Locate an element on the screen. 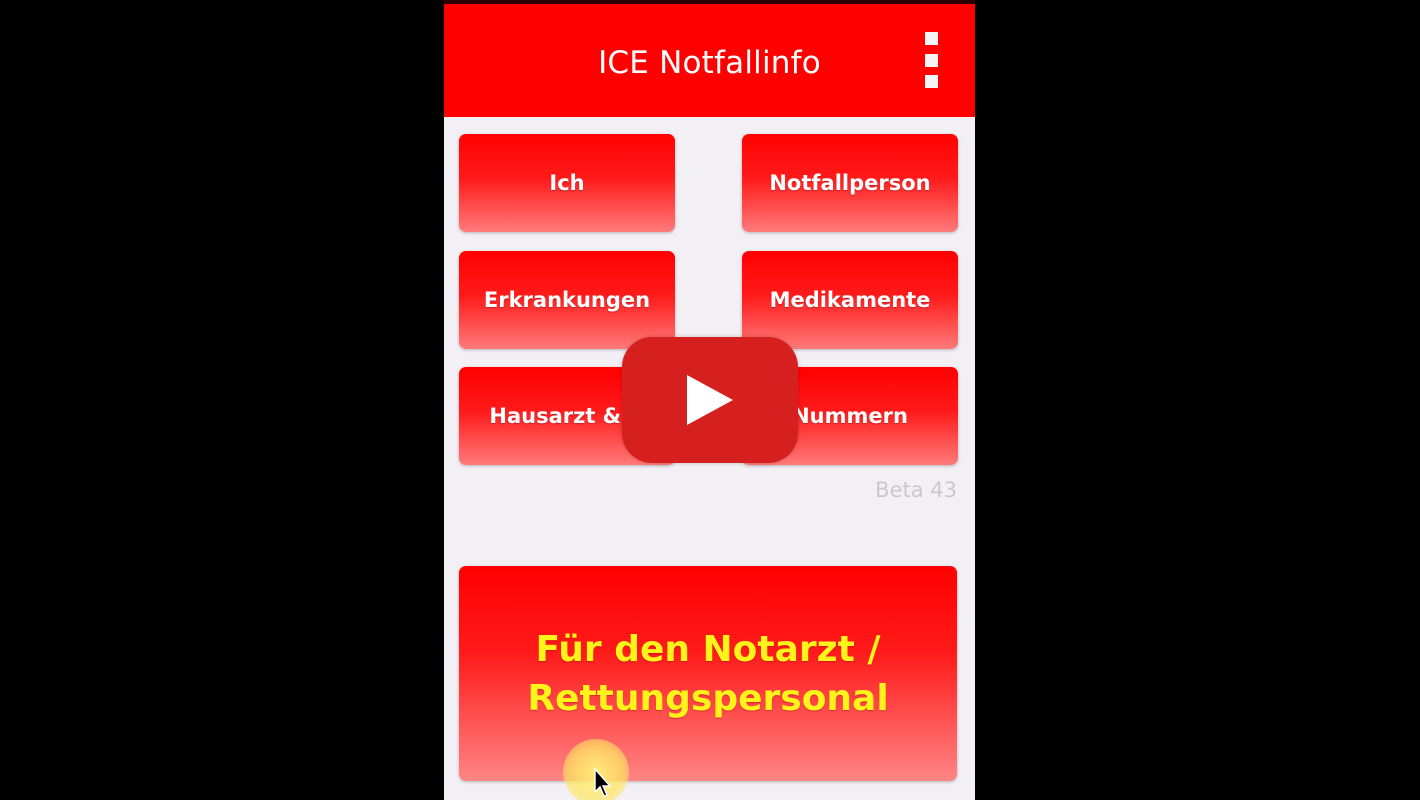 Image resolution: width=1420 pixels, height=800 pixels. erkrankungen-button: Erkrankungen is located at coordinates (567, 300).